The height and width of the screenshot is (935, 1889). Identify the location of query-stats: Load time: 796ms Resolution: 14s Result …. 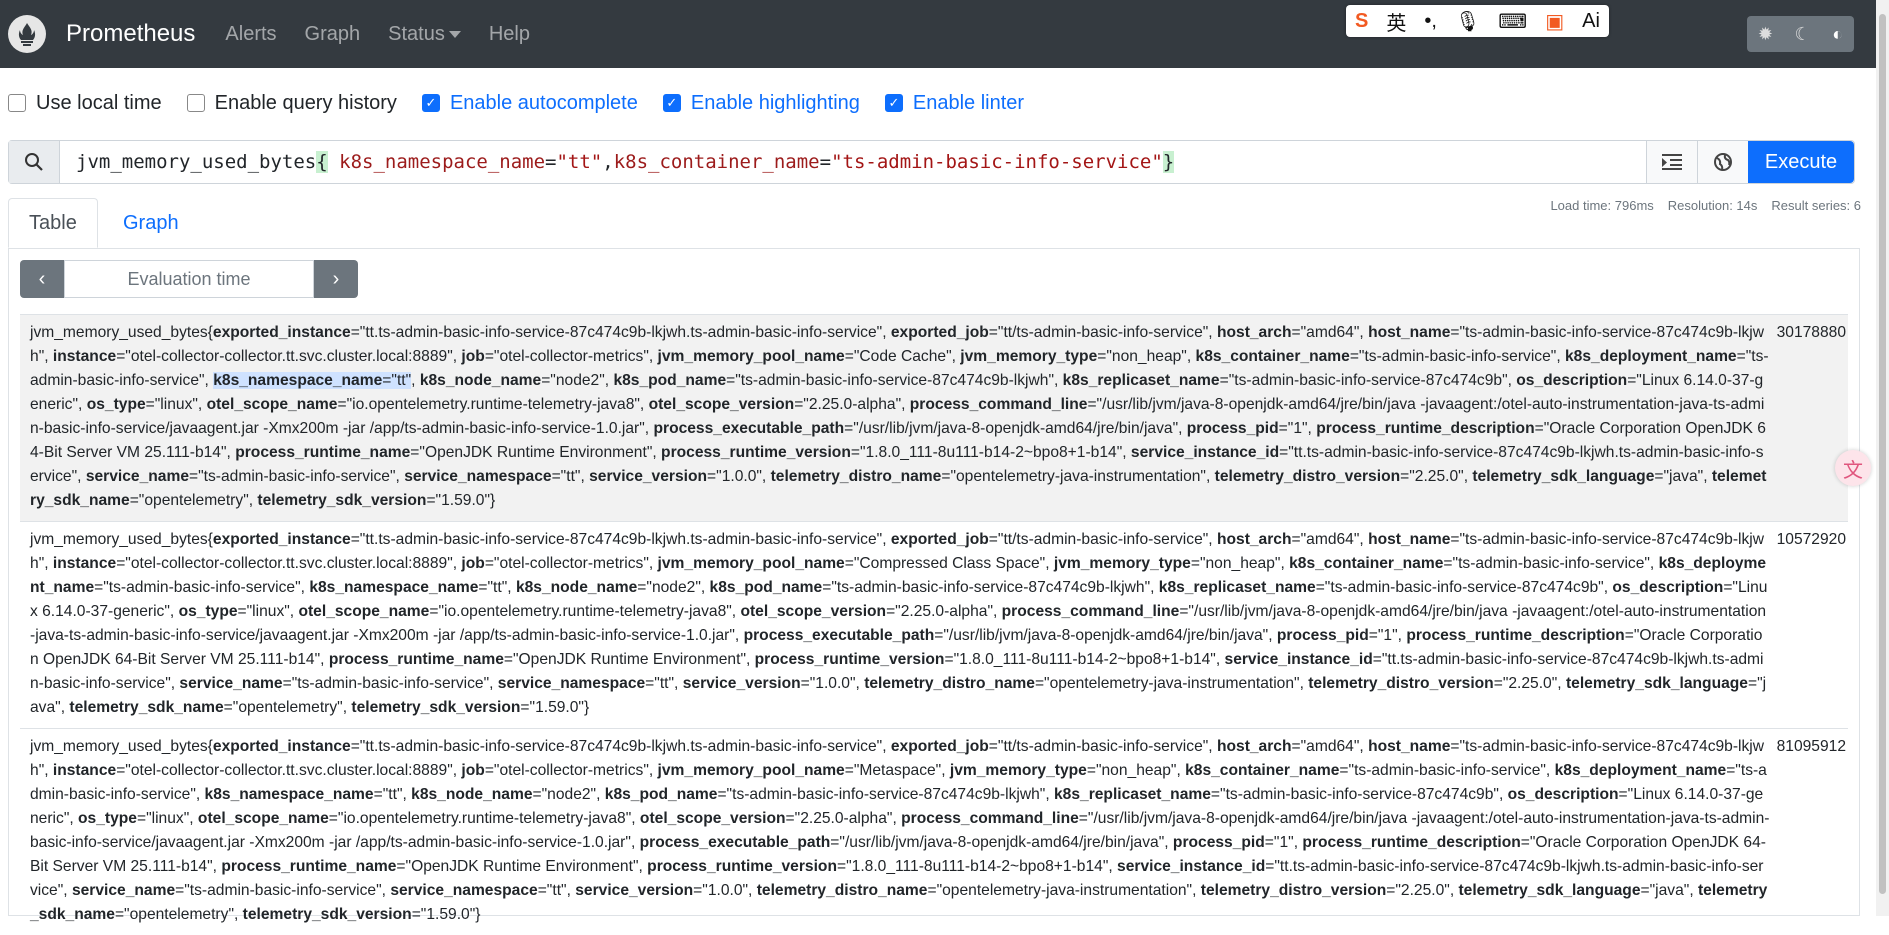
(1705, 205).